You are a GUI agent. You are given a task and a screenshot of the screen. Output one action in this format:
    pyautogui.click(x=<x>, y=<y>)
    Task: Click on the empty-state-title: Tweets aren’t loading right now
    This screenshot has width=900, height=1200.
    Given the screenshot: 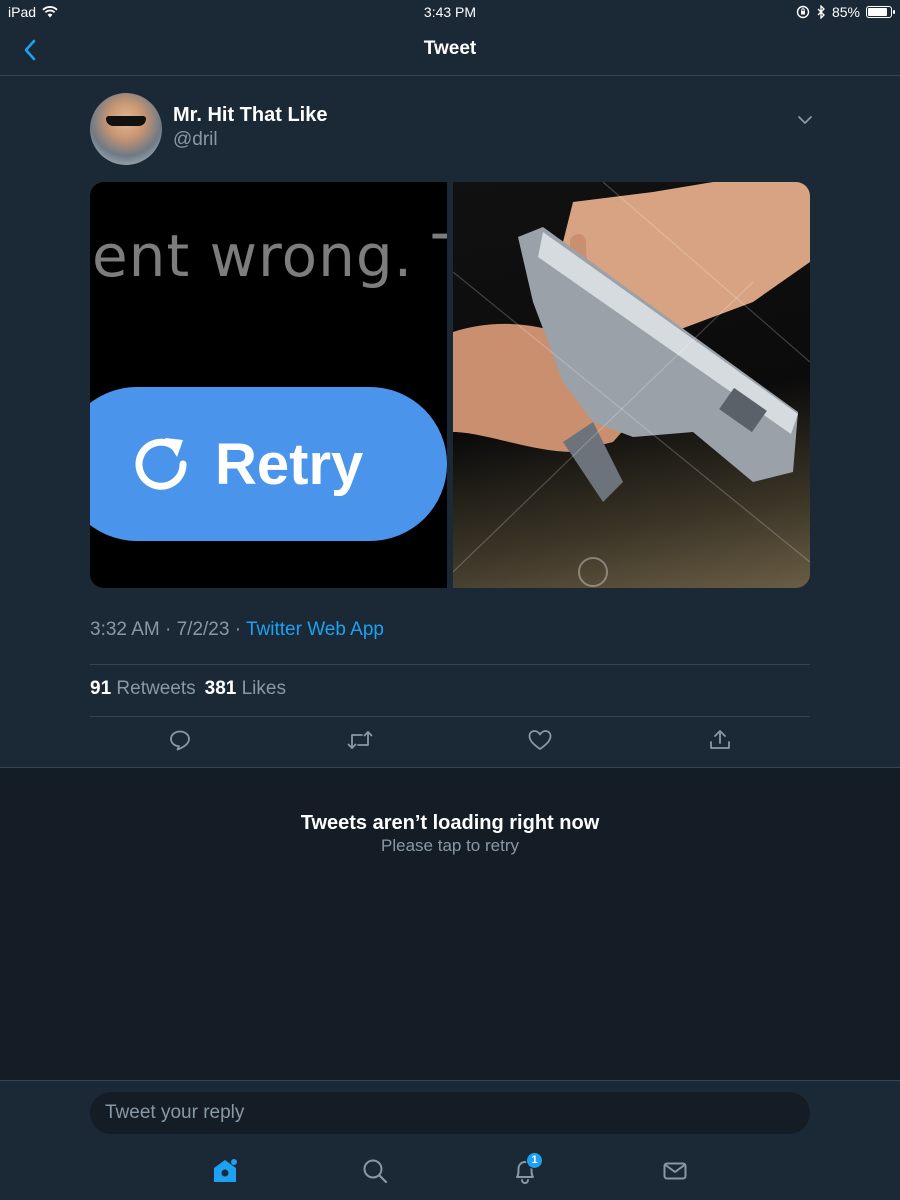 What is the action you would take?
    pyautogui.click(x=450, y=823)
    